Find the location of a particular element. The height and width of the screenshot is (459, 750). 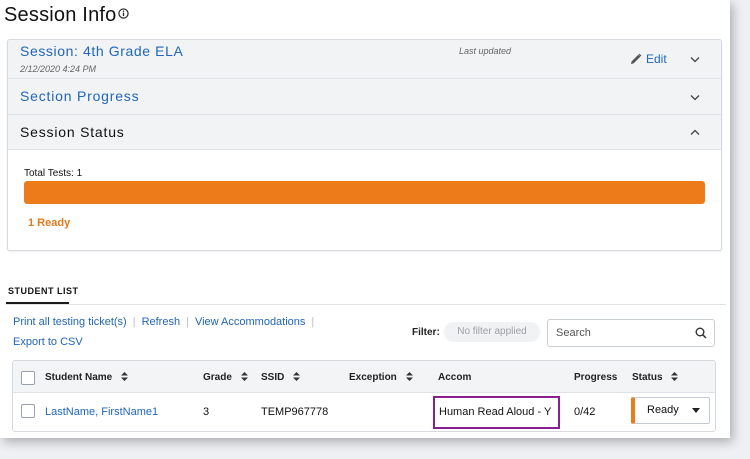

col-exception: Exception is located at coordinates (381, 377).